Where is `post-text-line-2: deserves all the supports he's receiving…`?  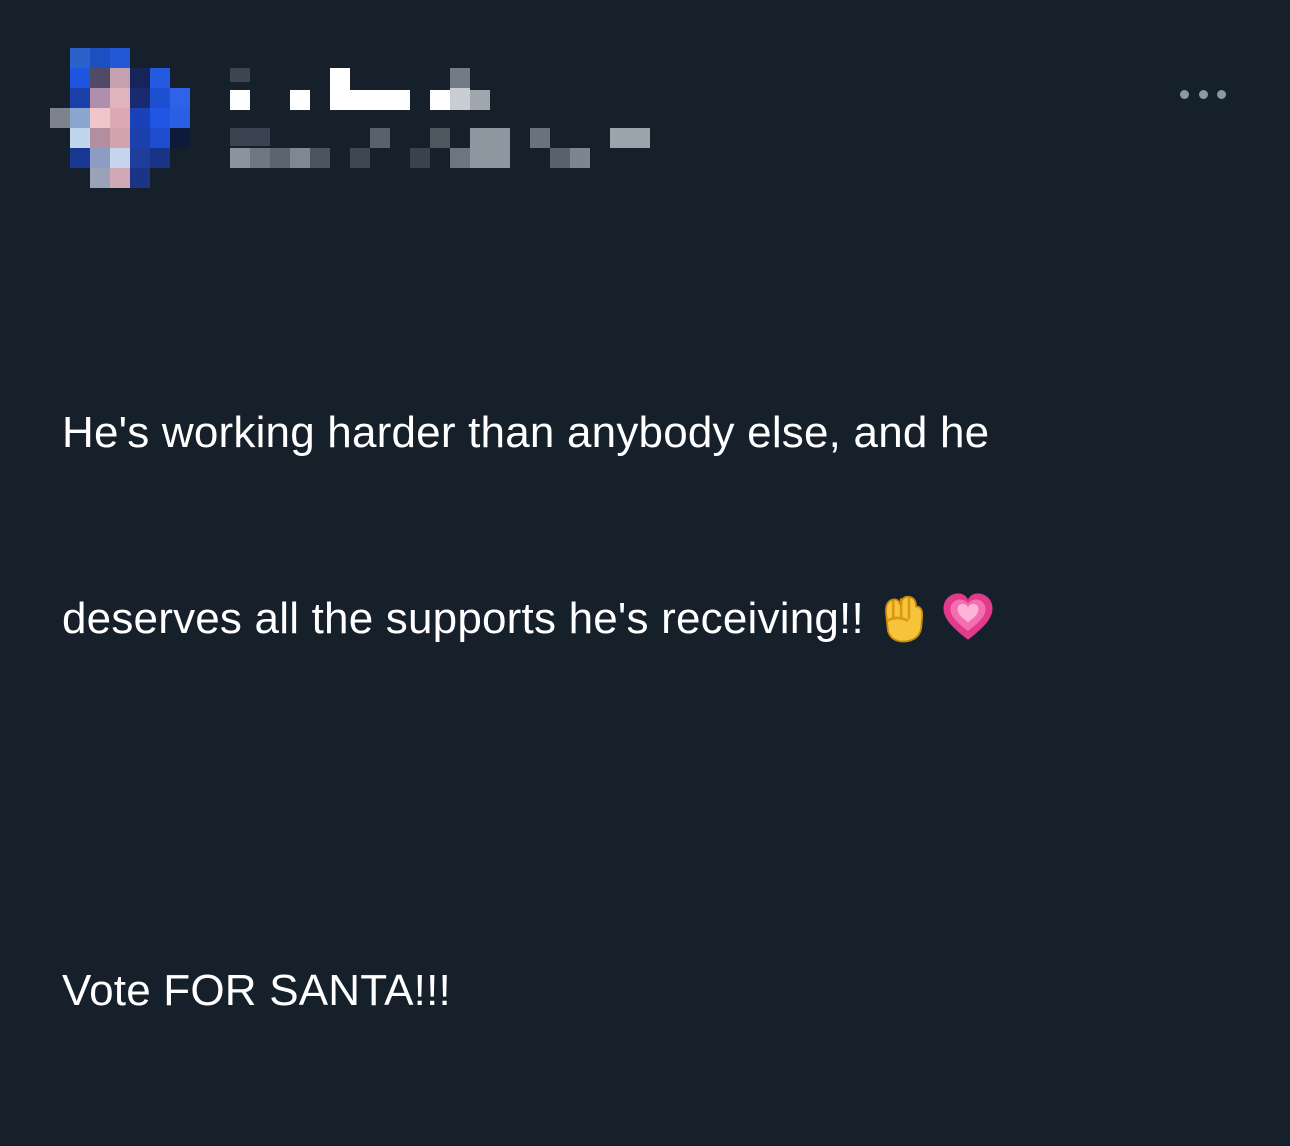
post-text-line-2: deserves all the supports he's receiving… is located at coordinates (652, 619).